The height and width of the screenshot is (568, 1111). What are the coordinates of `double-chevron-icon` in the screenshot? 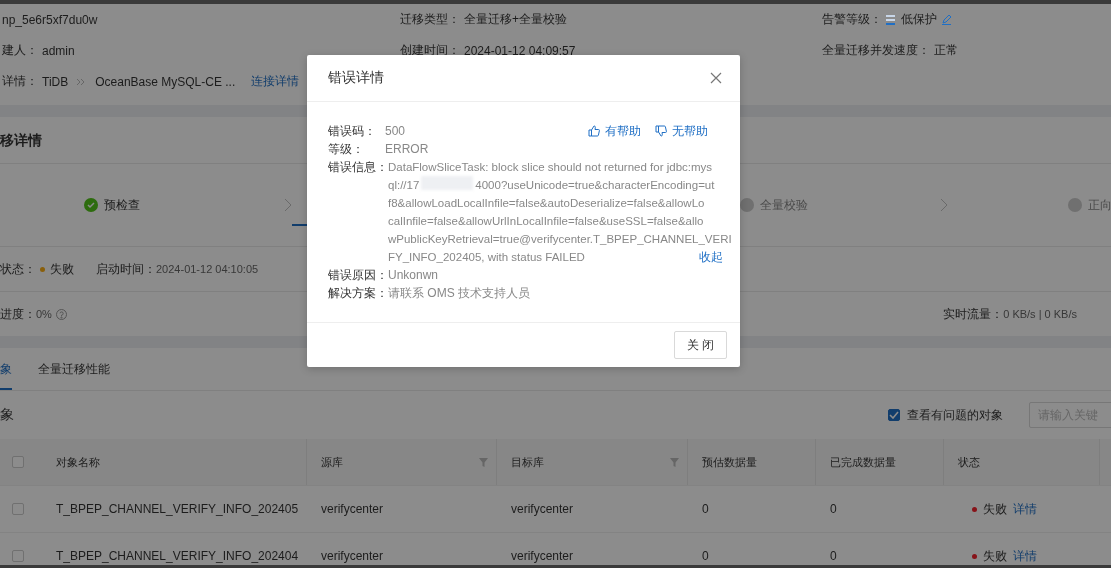 It's located at (81, 81).